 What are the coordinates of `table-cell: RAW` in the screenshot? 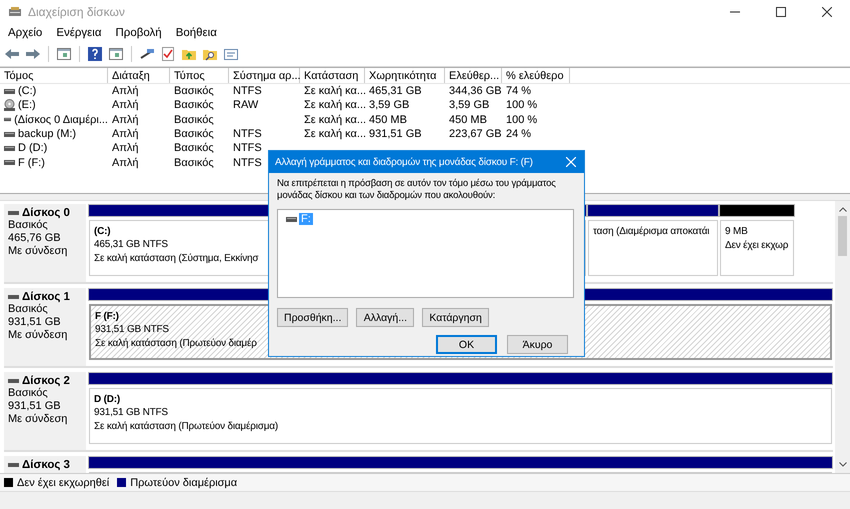 It's located at (245, 105).